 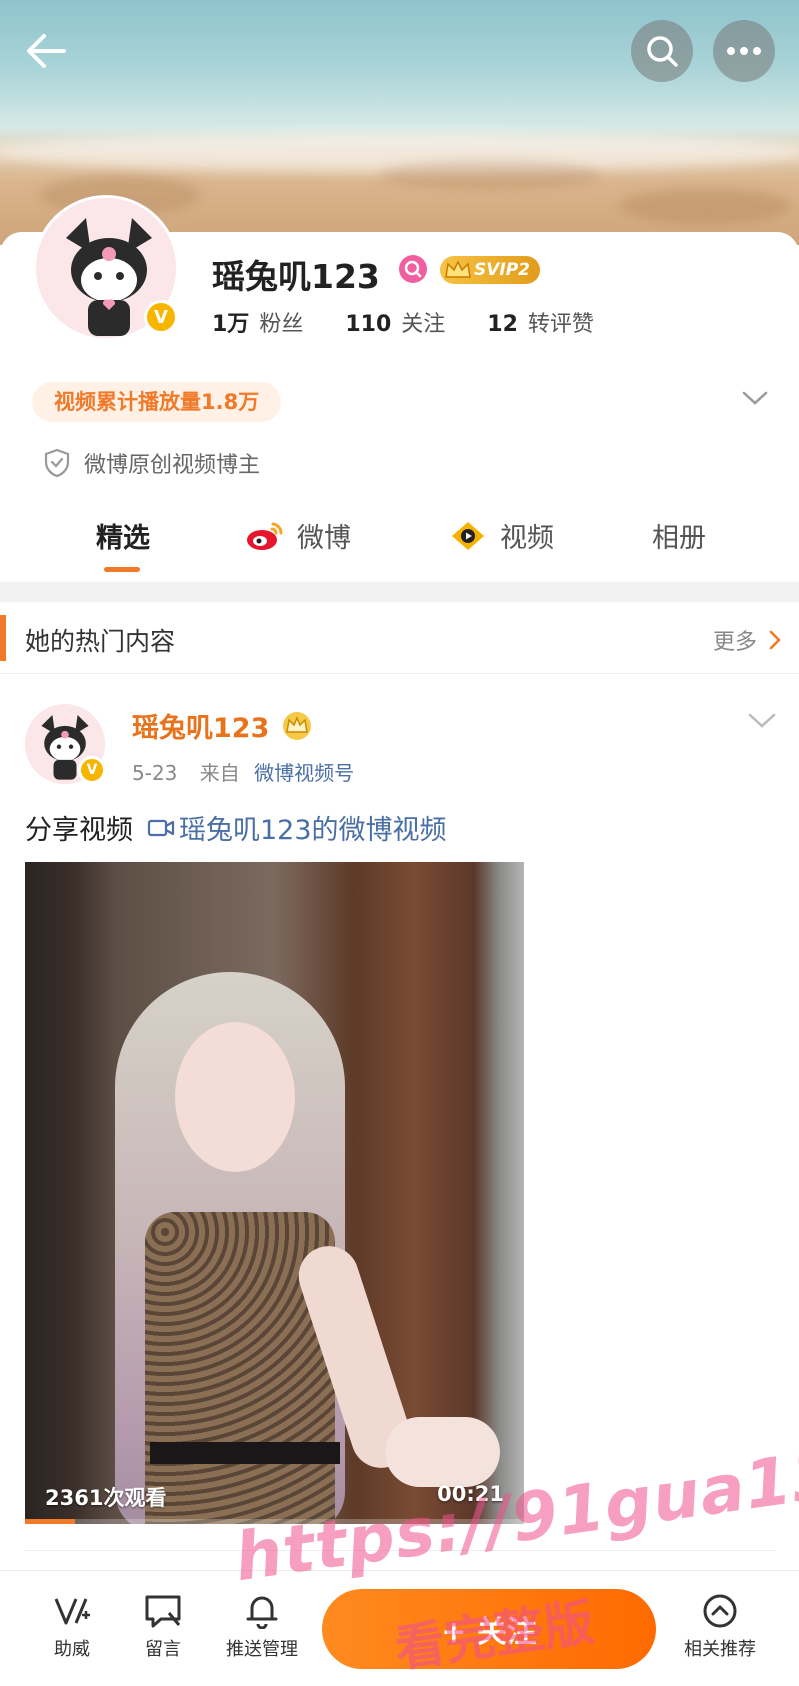 I want to click on post-source-link: 微博视频号, so click(x=304, y=773).